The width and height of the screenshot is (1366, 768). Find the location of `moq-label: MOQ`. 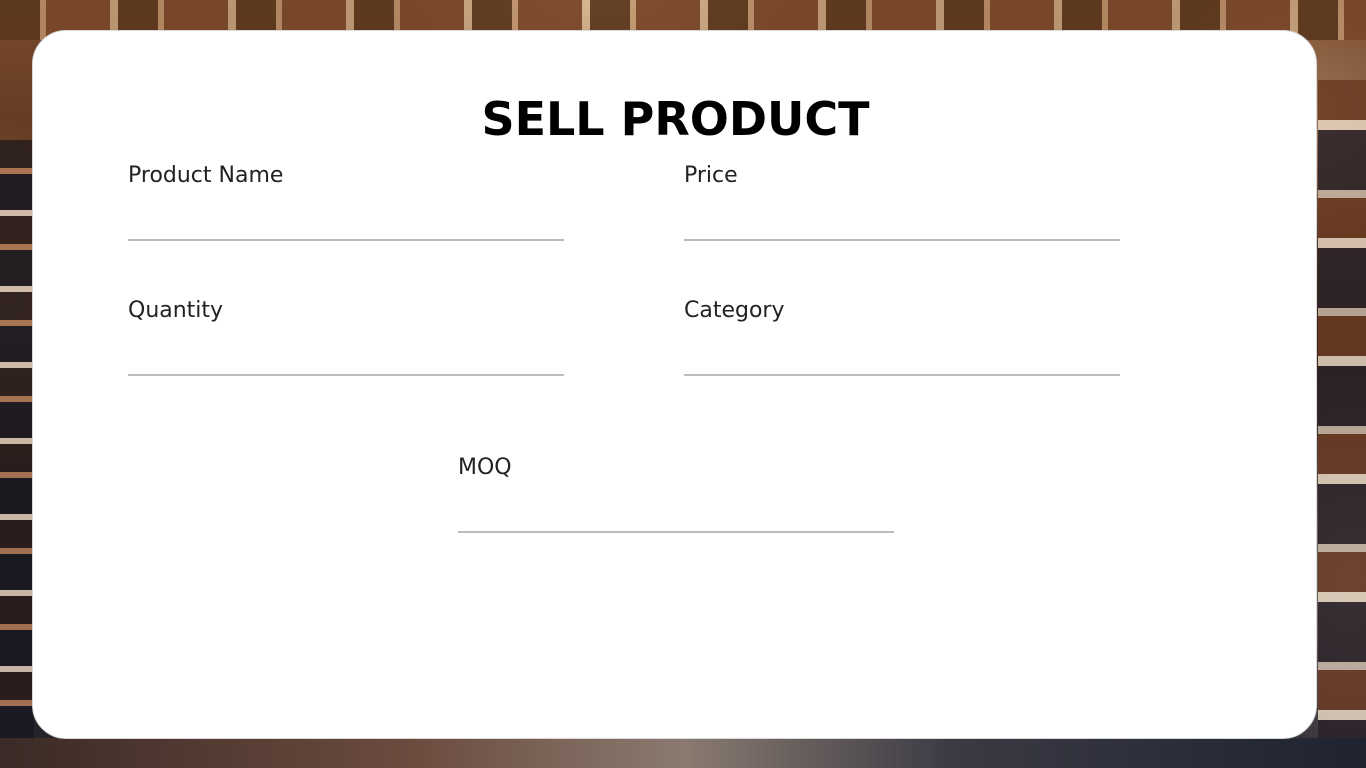

moq-label: MOQ is located at coordinates (485, 467).